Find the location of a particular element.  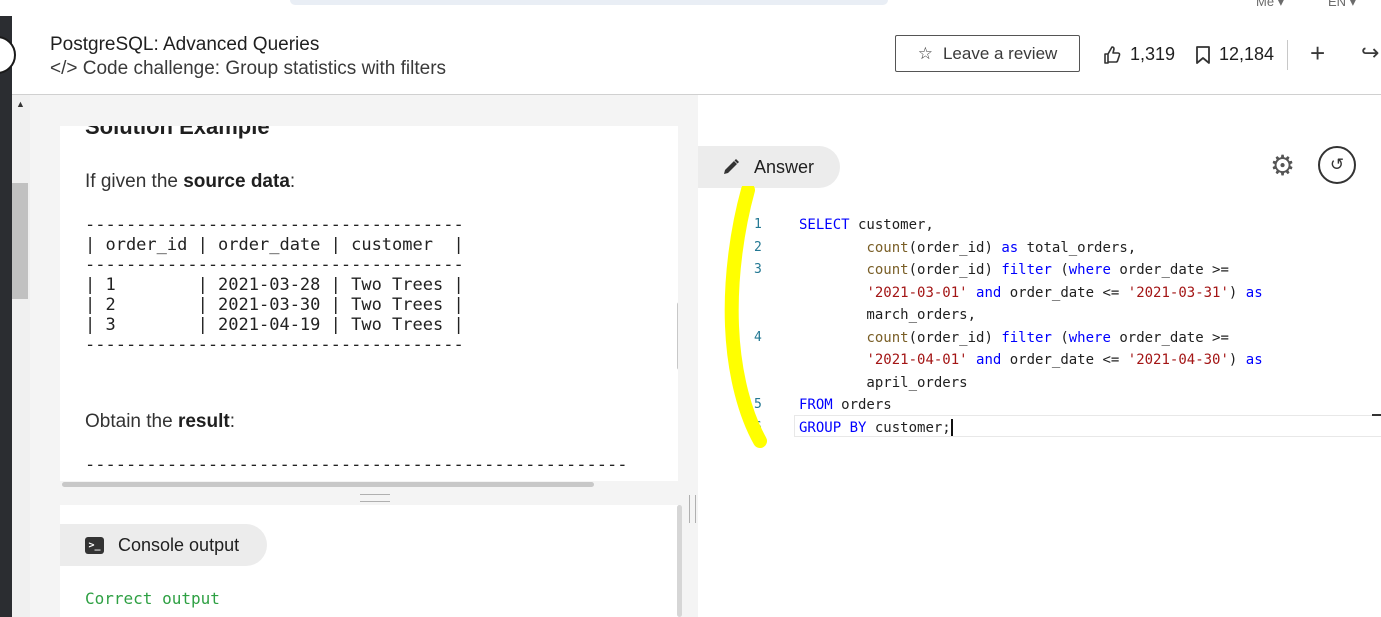

share-icon: ↪ is located at coordinates (1370, 53).